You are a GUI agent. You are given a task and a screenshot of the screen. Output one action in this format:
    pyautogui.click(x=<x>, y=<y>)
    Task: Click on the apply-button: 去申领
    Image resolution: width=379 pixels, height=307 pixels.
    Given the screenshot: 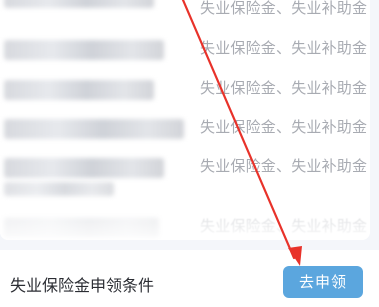 What is the action you would take?
    pyautogui.click(x=323, y=282)
    